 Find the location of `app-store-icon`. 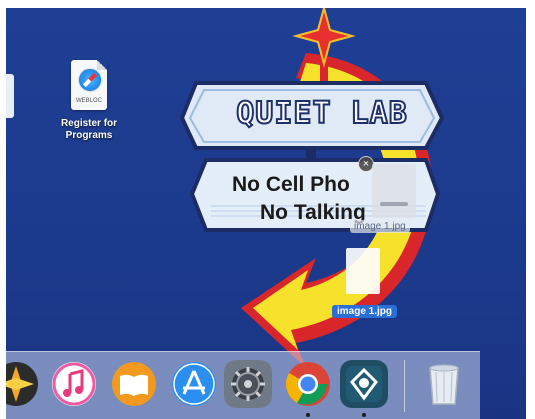

app-store-icon is located at coordinates (194, 384).